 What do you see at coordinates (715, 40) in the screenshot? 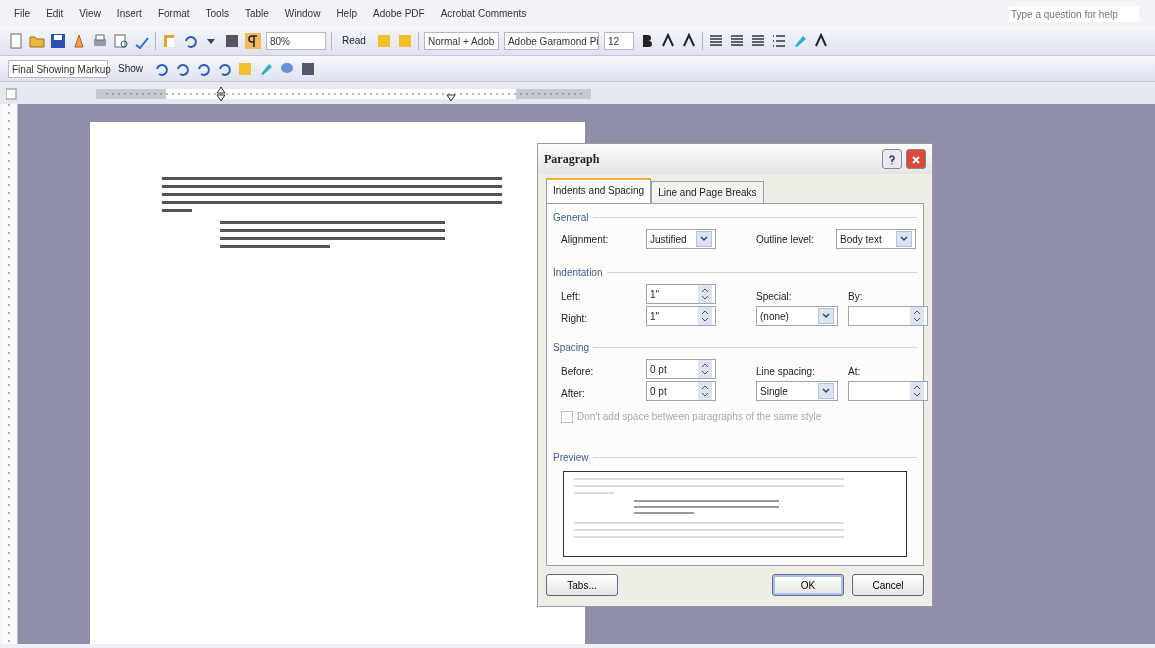
I see `align-left-icon` at bounding box center [715, 40].